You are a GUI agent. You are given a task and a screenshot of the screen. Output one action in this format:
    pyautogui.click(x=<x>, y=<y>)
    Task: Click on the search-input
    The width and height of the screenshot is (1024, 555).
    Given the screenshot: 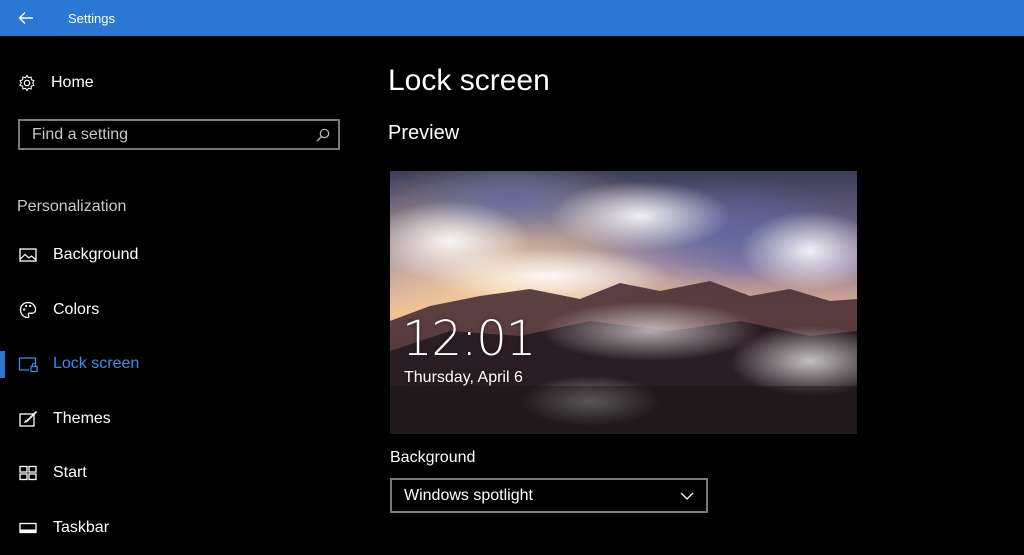 What is the action you would take?
    pyautogui.click(x=164, y=134)
    